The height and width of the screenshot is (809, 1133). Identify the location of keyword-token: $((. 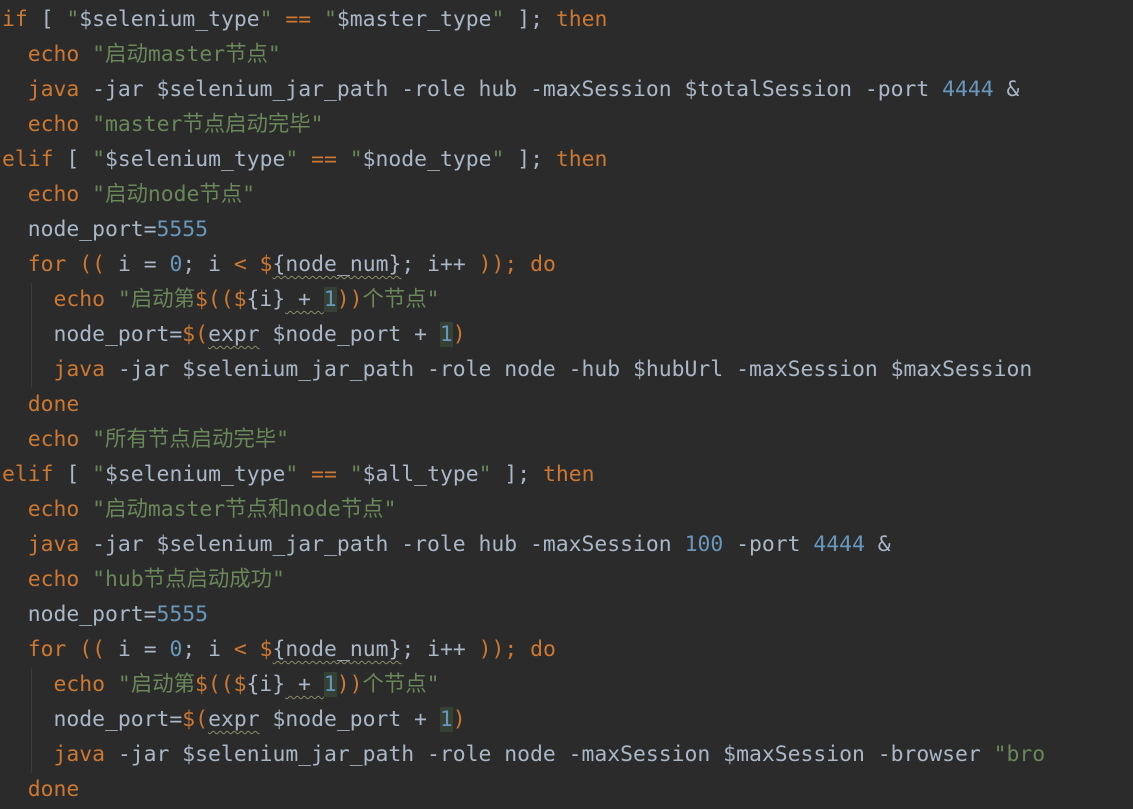
(214, 684).